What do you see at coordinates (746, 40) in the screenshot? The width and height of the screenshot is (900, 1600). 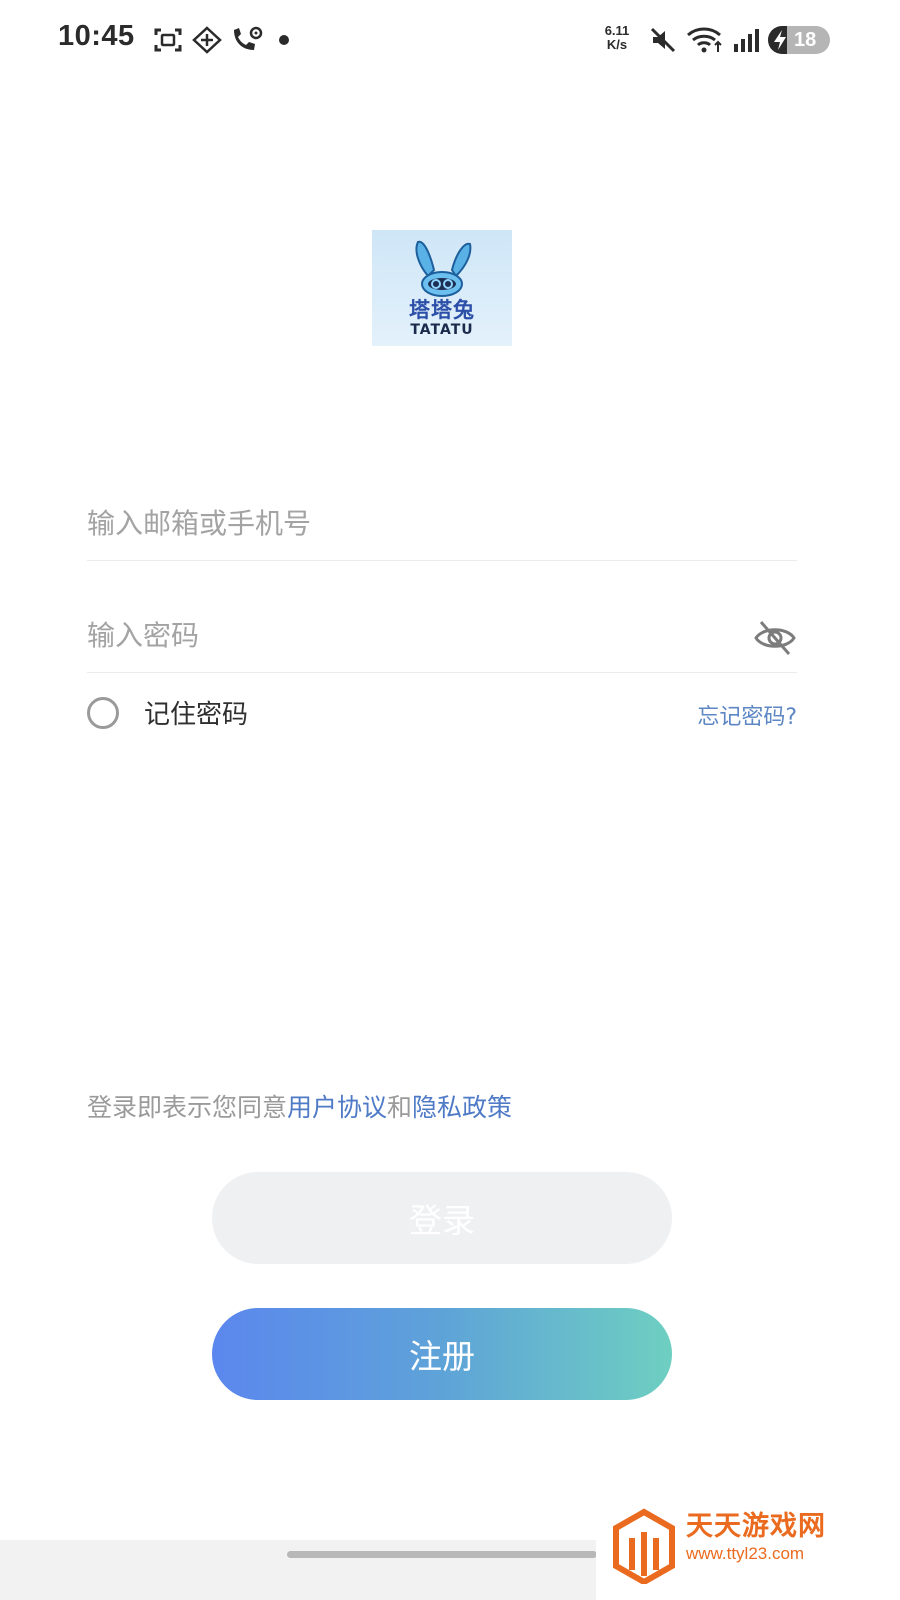 I see `signal-icon` at bounding box center [746, 40].